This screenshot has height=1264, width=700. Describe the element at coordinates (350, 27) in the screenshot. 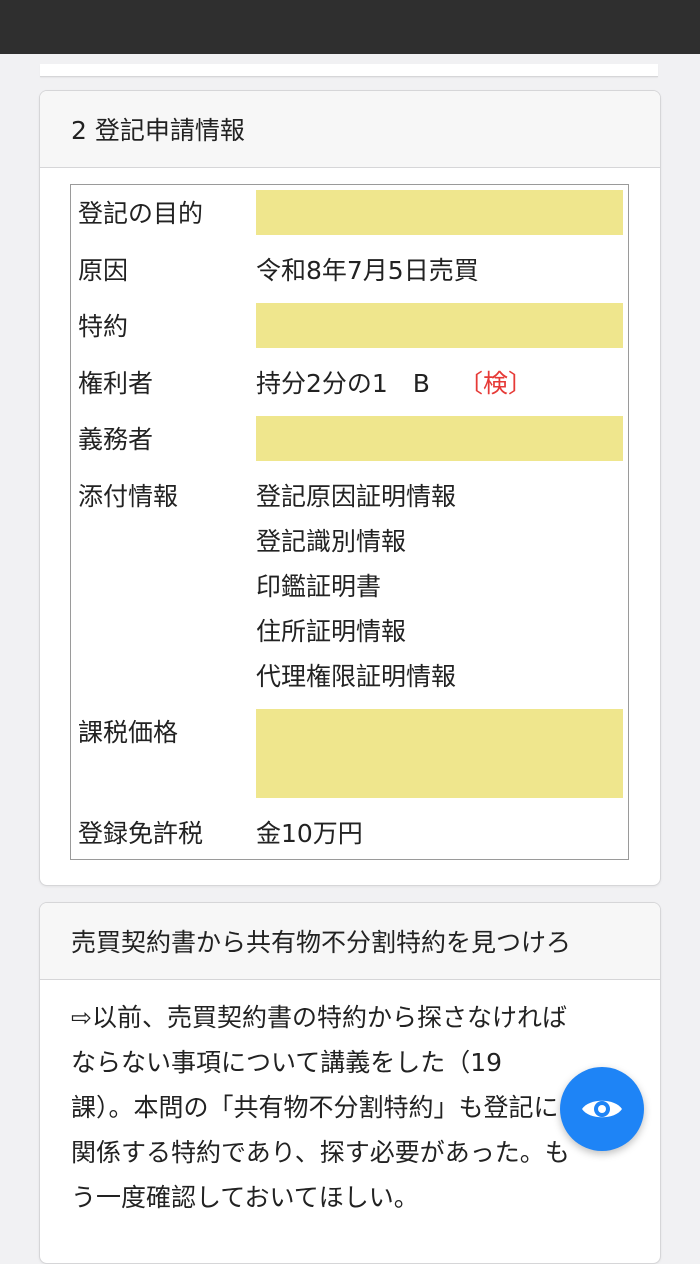

I see `top-bar` at that location.